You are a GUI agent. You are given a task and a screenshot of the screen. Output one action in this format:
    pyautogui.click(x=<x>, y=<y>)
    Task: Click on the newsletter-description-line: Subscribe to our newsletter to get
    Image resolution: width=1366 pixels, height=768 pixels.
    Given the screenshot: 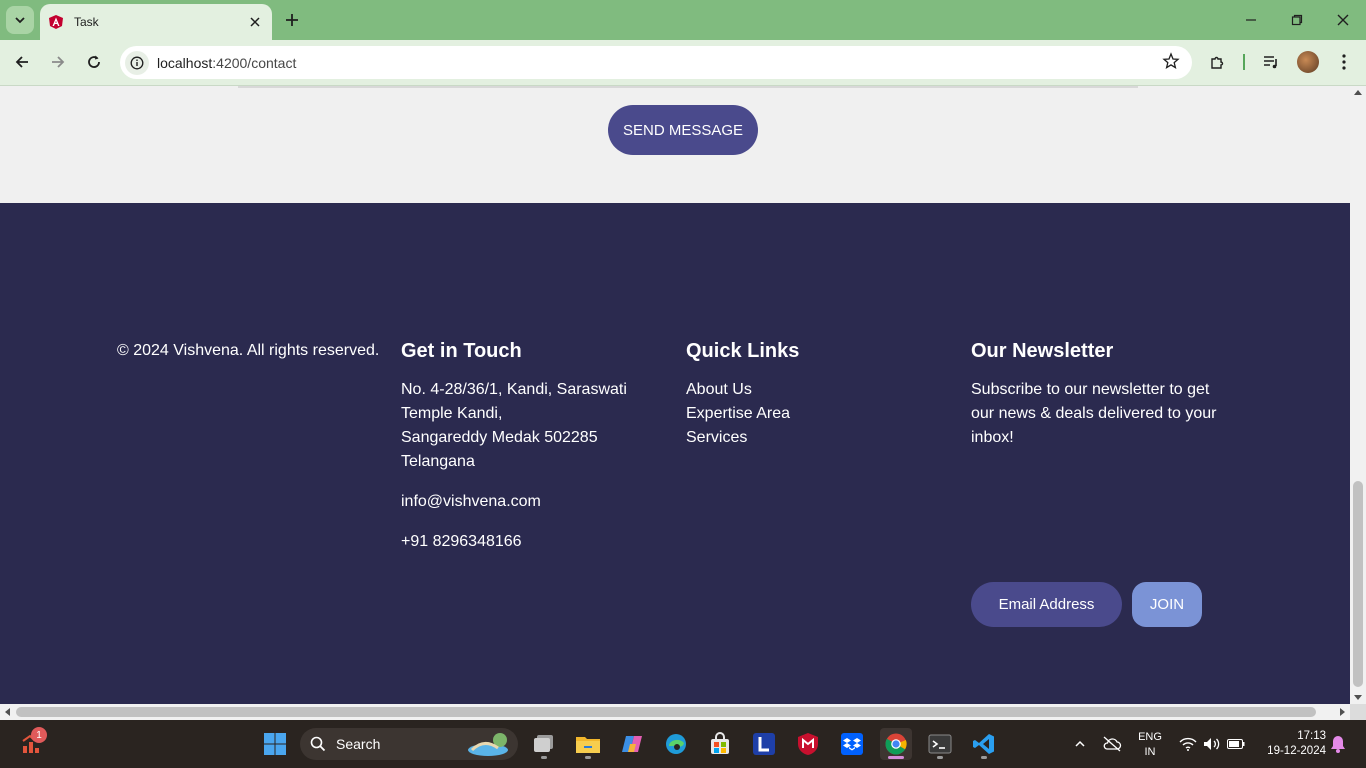 What is the action you would take?
    pyautogui.click(x=1090, y=389)
    